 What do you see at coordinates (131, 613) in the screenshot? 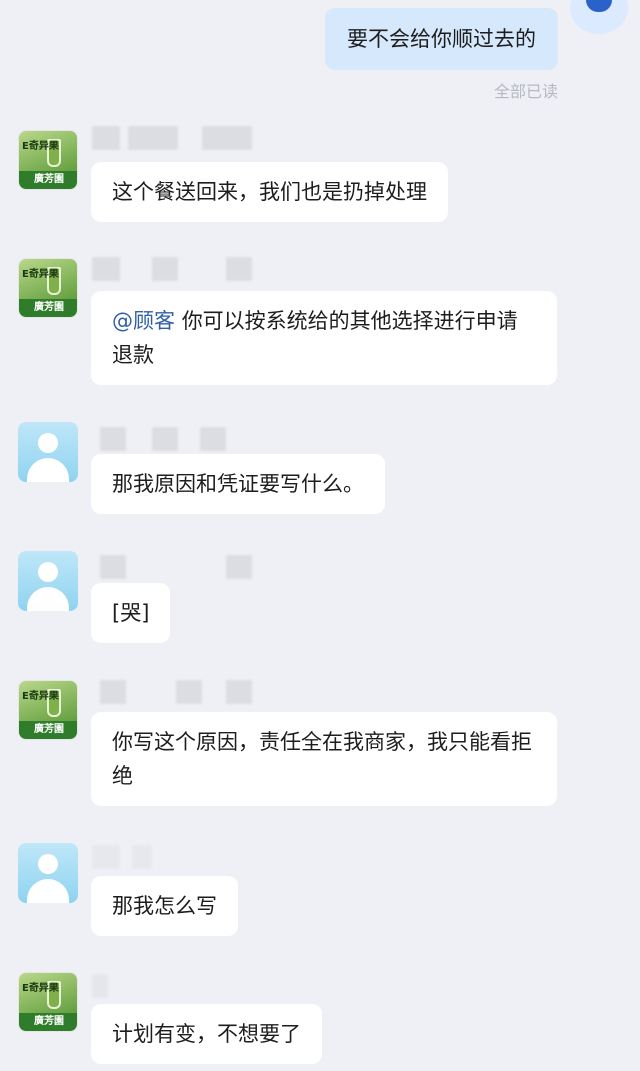
I see `message-bubble: [哭]` at bounding box center [131, 613].